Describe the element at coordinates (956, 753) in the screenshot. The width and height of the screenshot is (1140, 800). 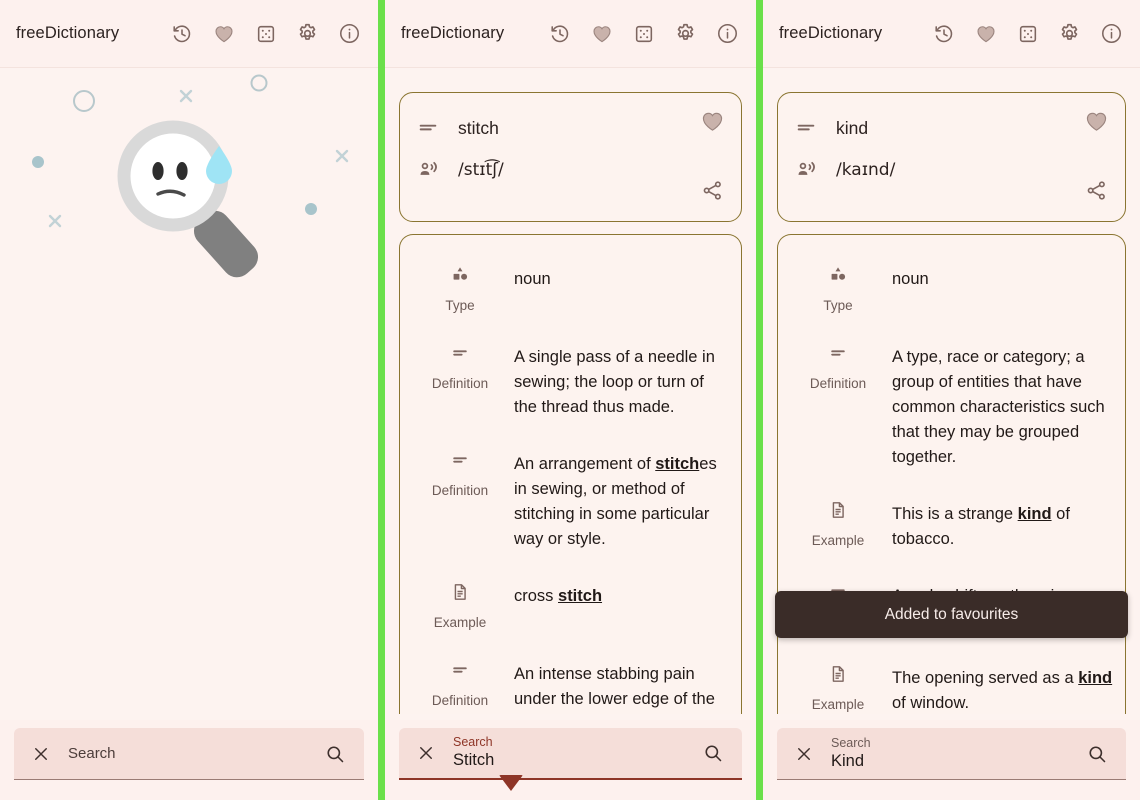
I see `search-input-right: Search Kind` at that location.